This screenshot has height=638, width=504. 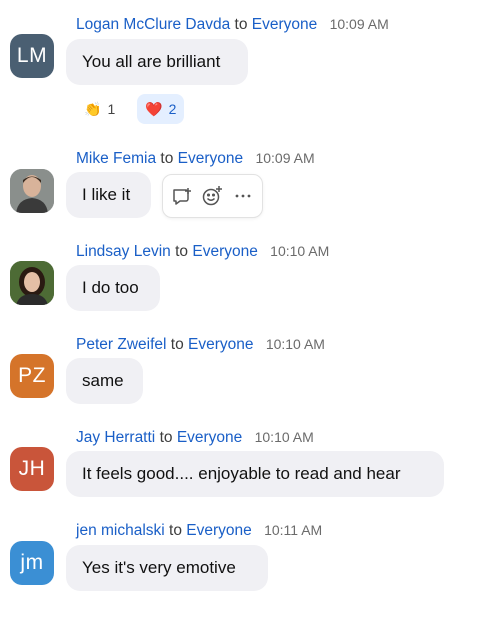 I want to click on reaction-heart: ❤️ 2, so click(x=161, y=109).